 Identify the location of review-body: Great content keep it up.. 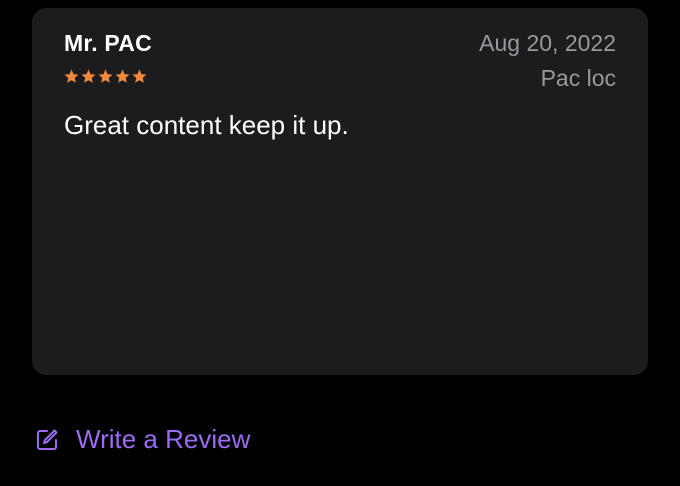
(206, 125).